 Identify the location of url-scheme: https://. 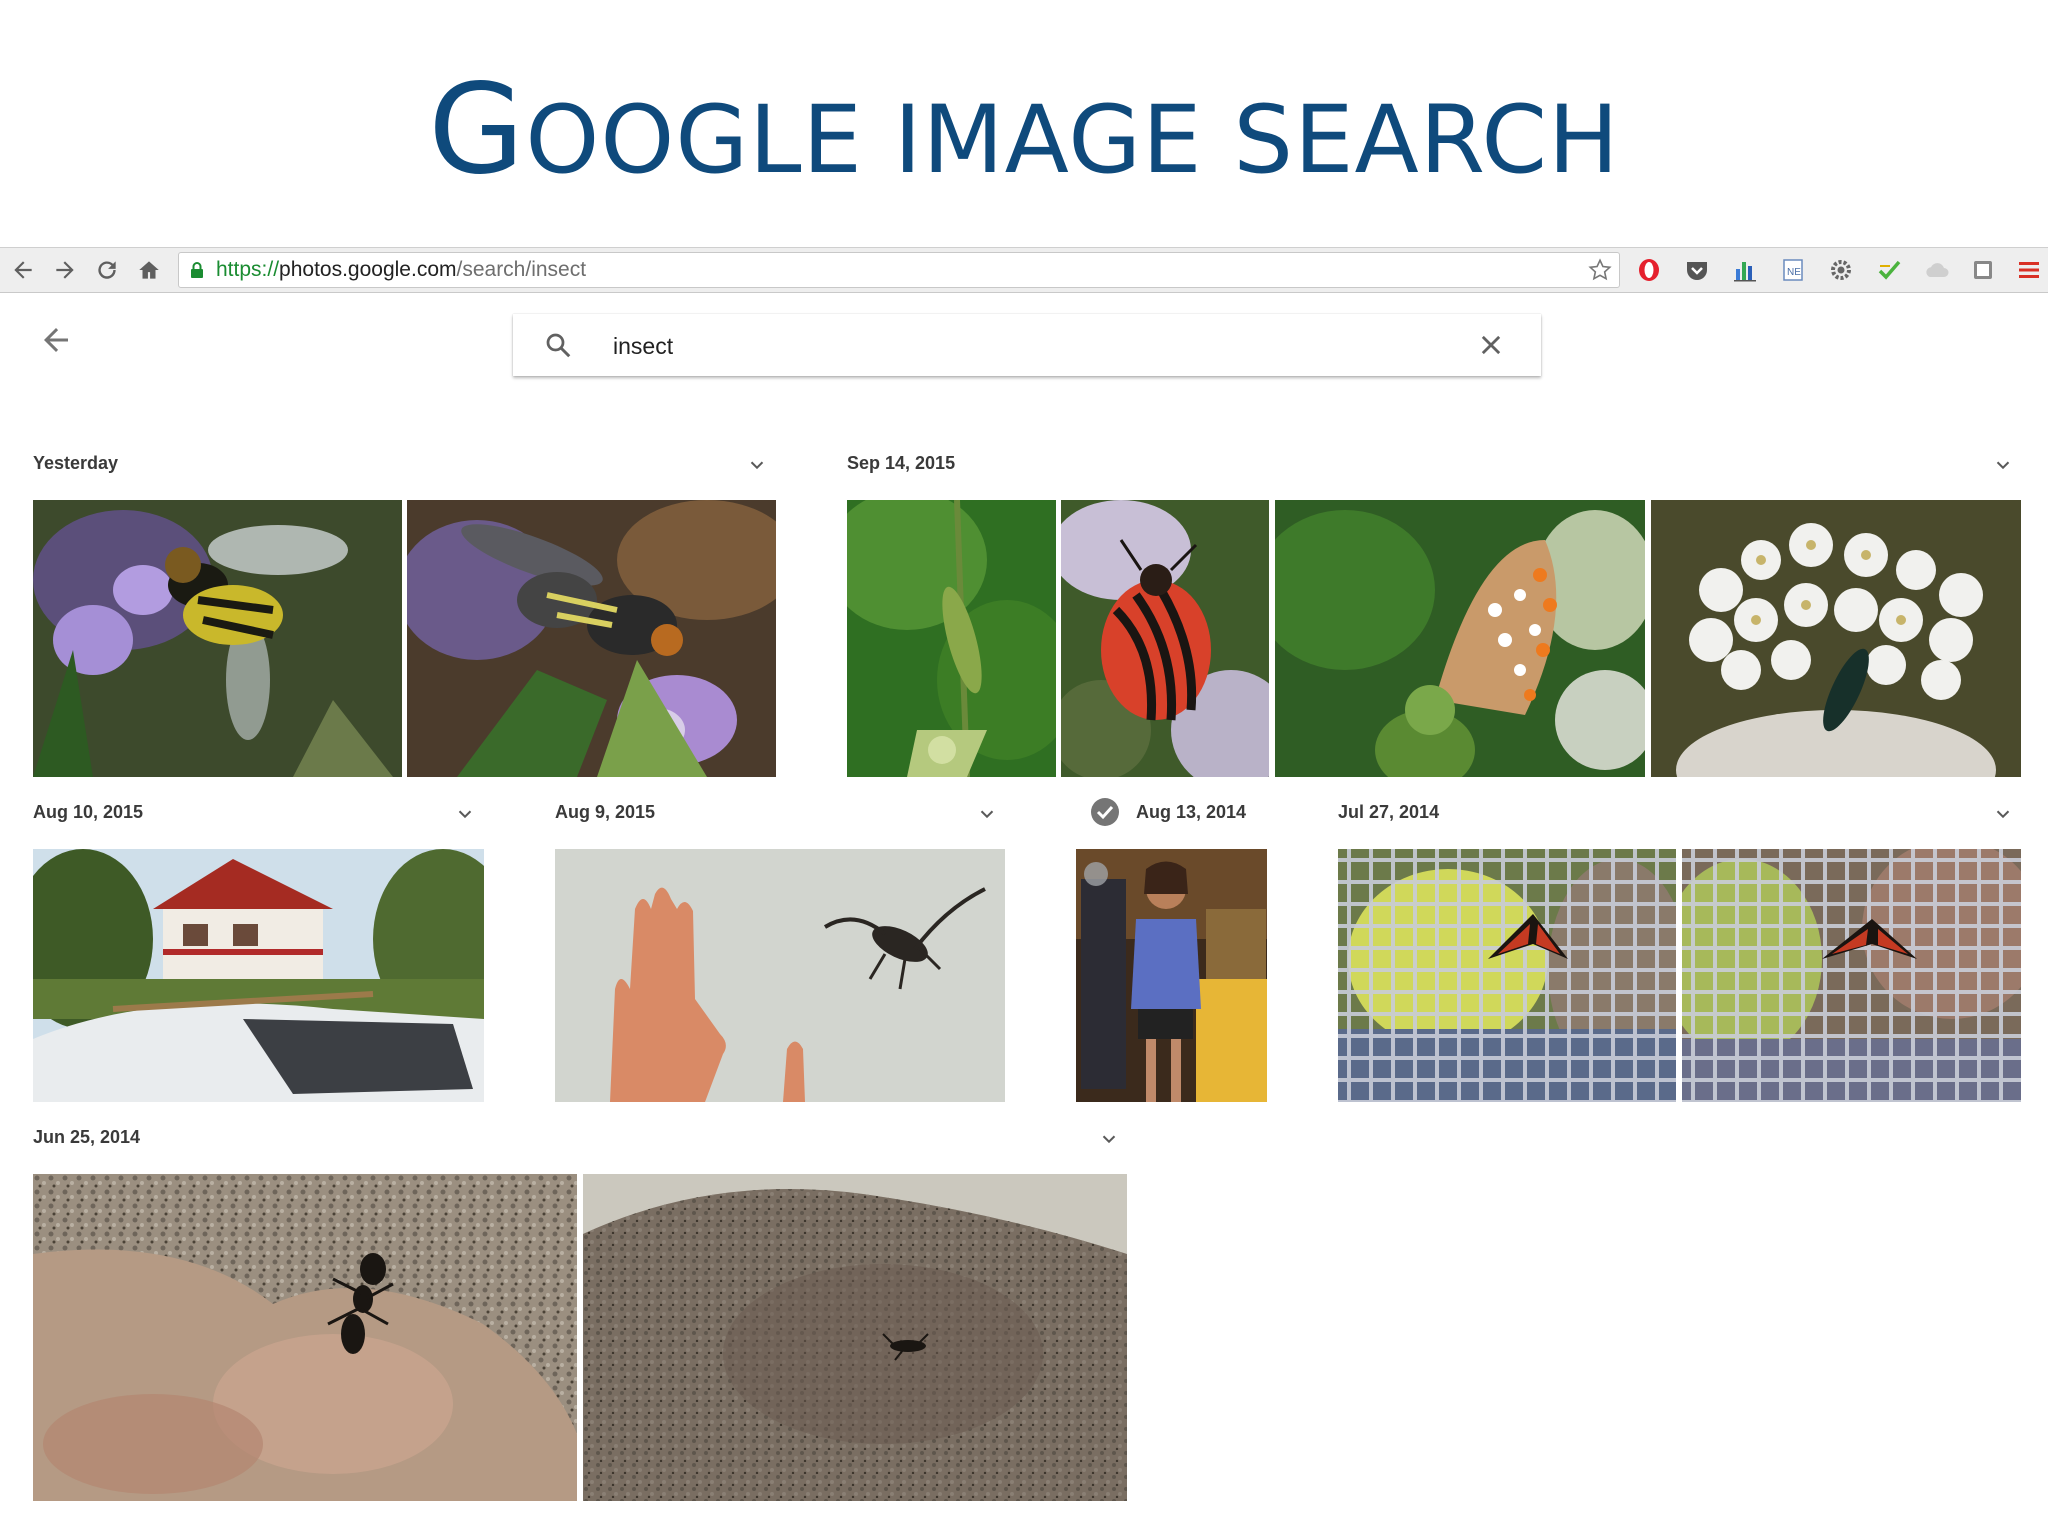
(248, 269).